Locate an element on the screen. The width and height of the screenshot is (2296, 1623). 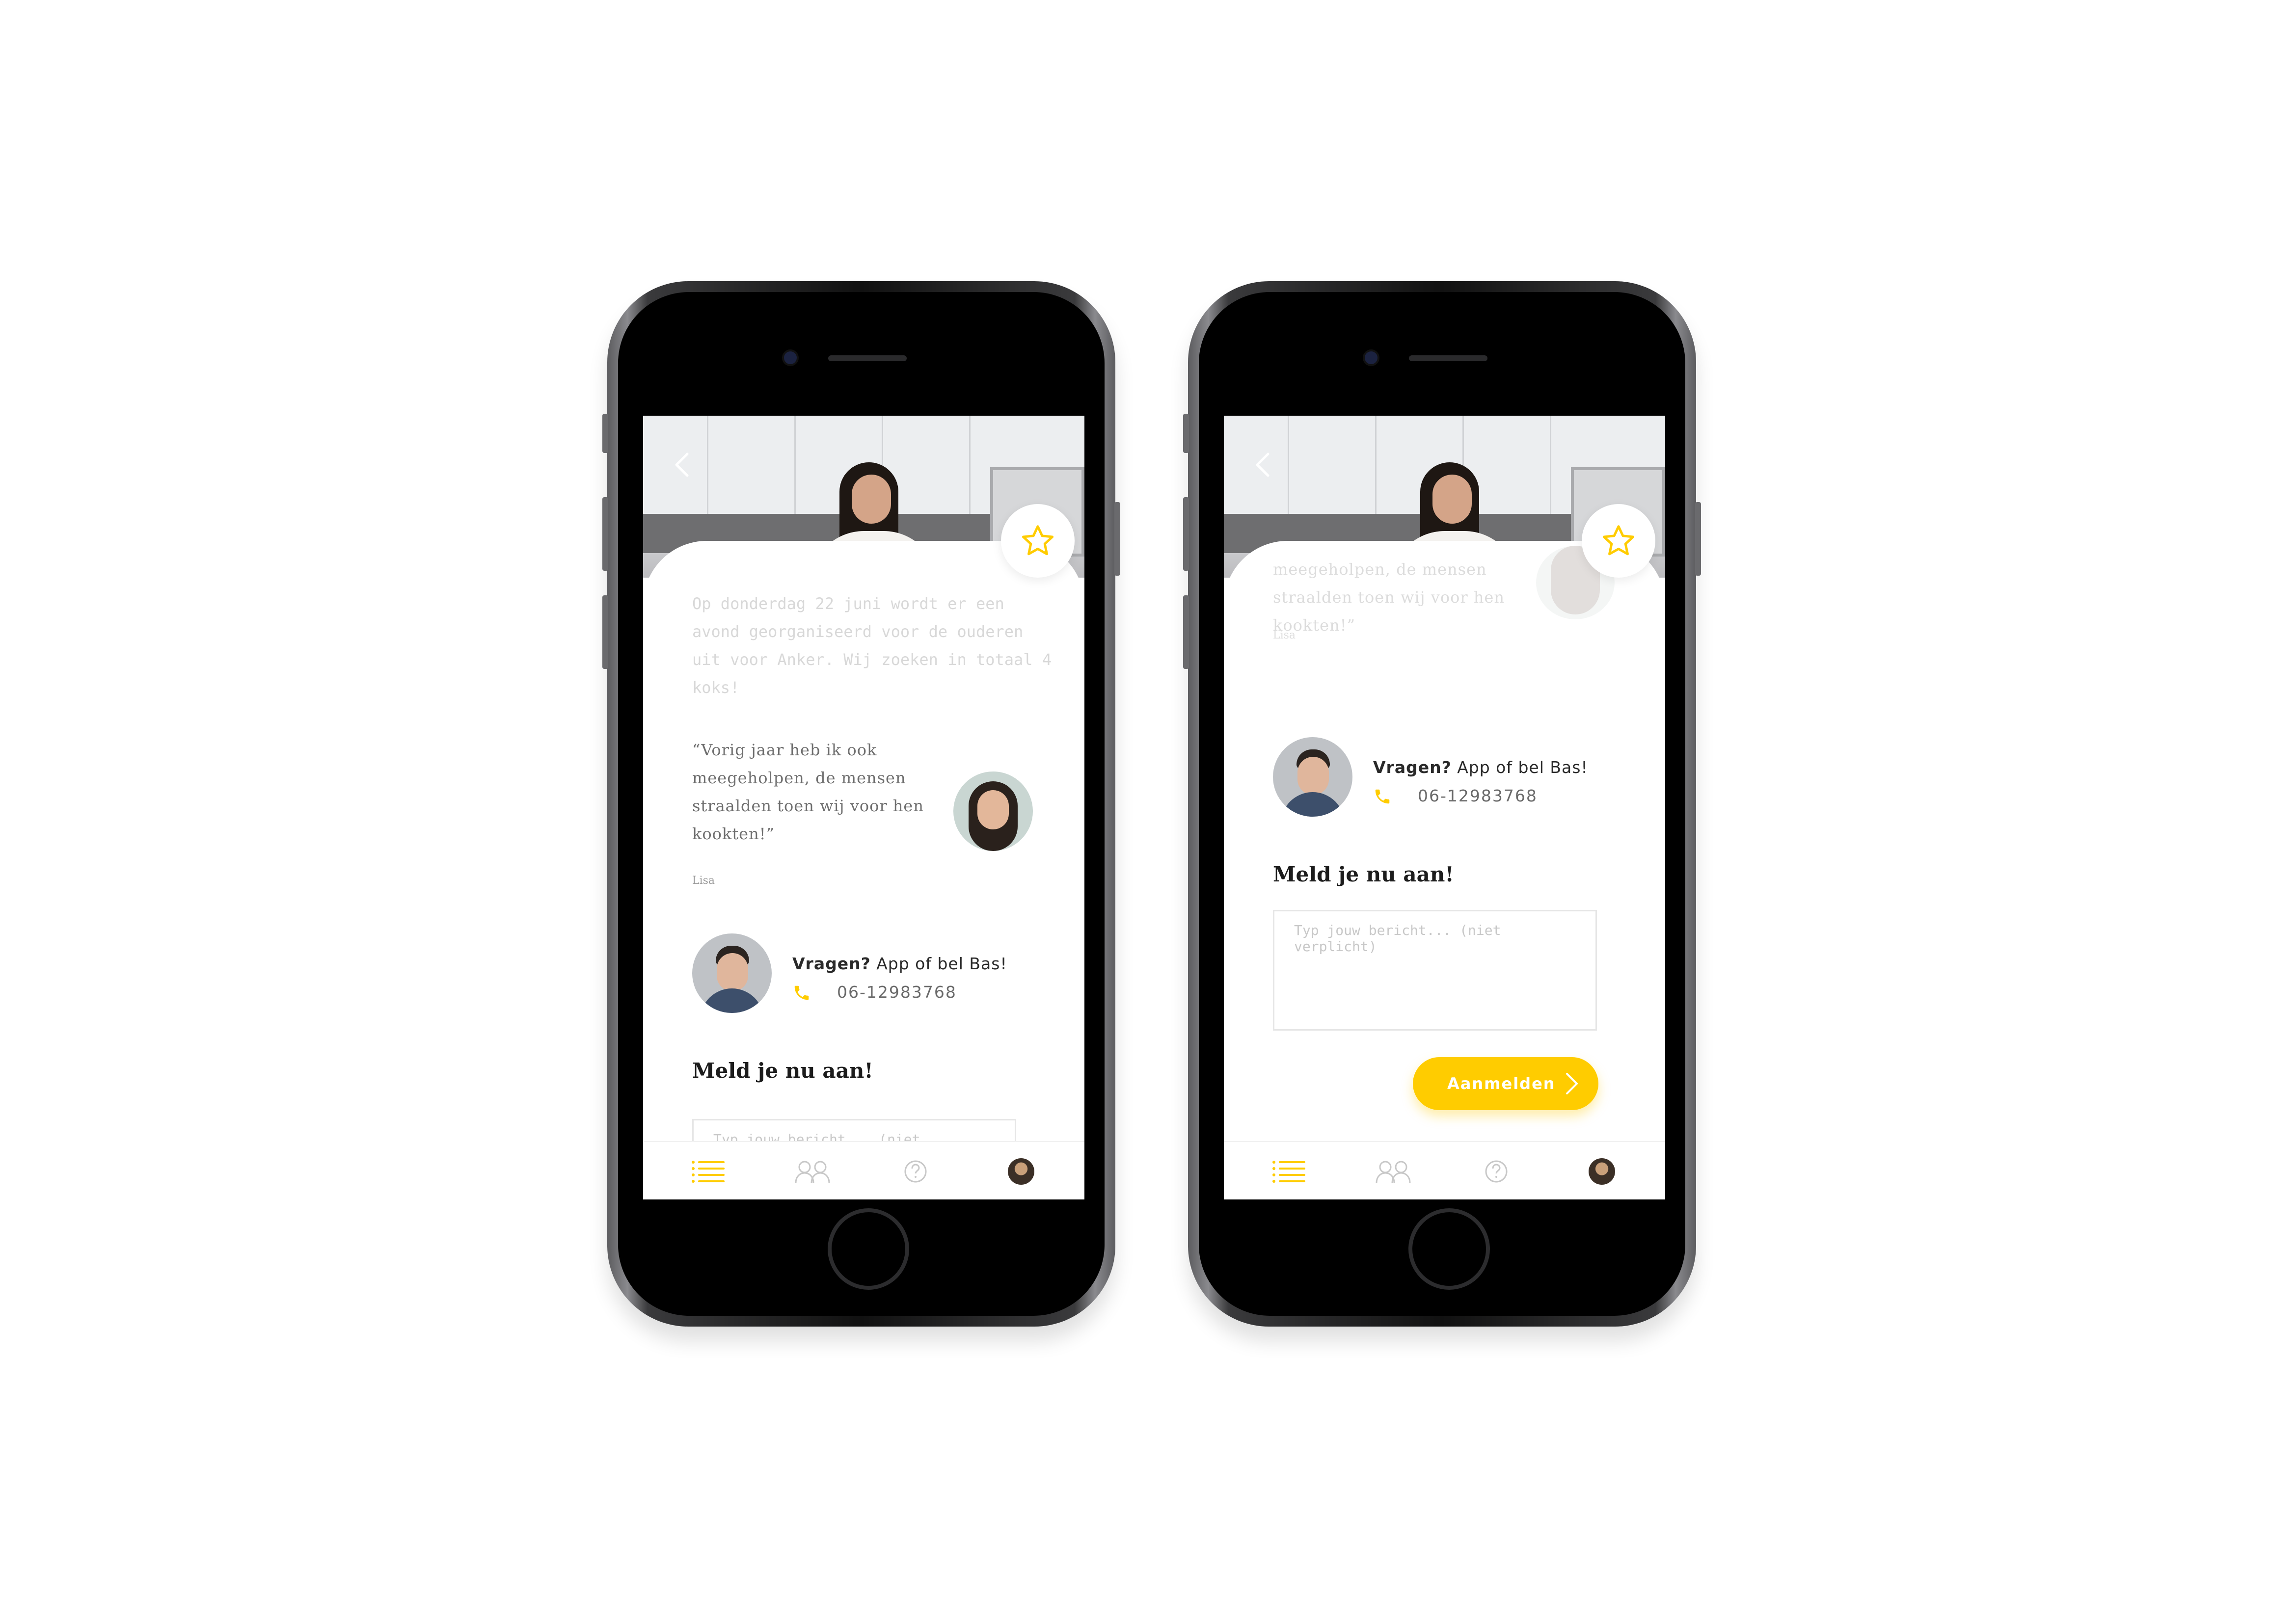
quote-line: “Vorig jaar heb ik ook is located at coordinates (784, 750).